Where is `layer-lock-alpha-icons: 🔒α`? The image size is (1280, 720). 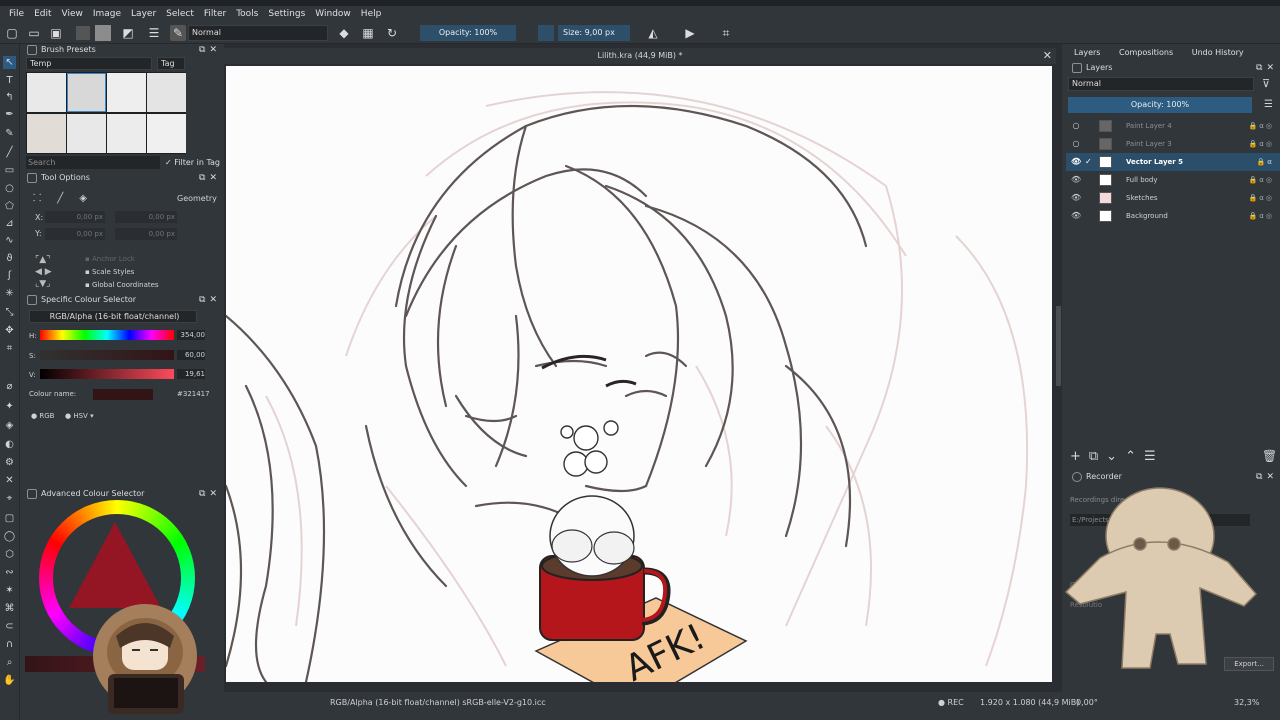
layer-lock-alpha-icons: 🔒α is located at coordinates (1265, 162).